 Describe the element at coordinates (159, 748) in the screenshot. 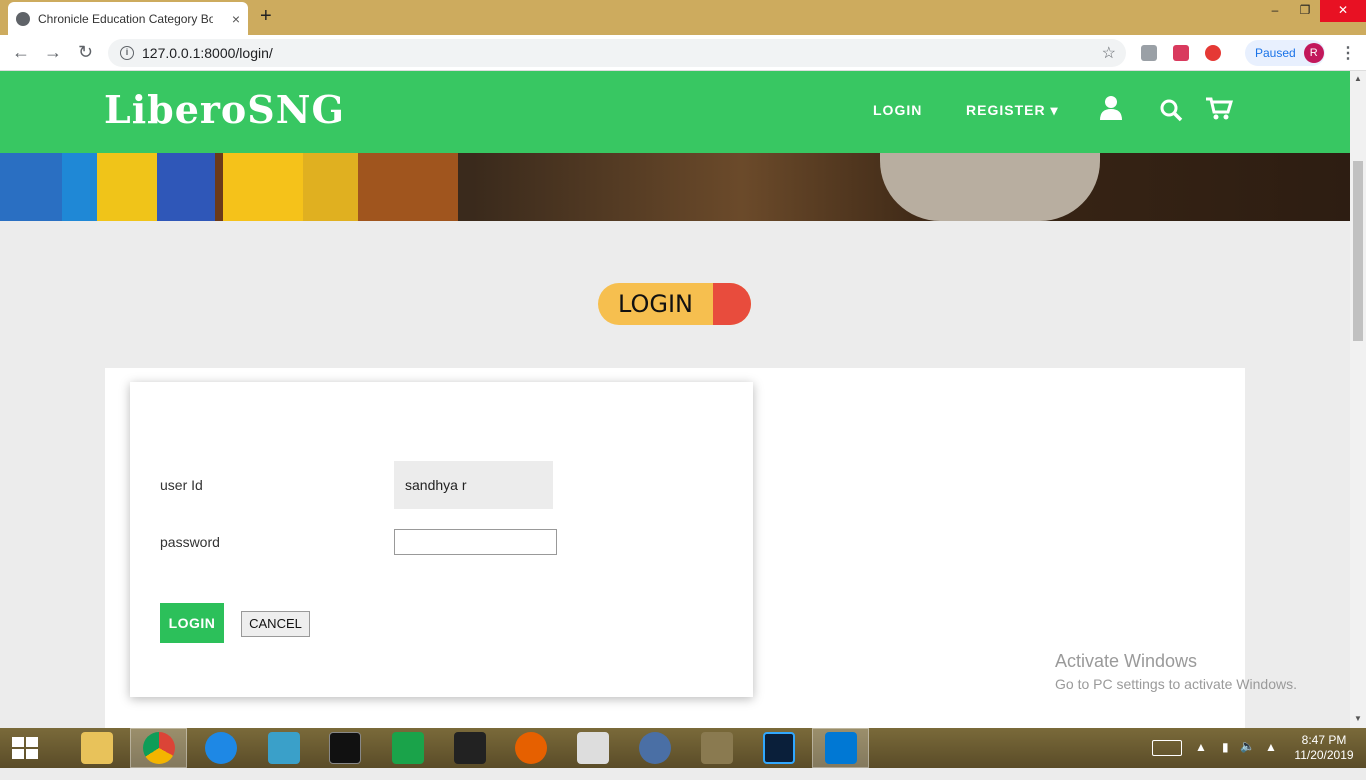

I see `chrome-icon` at that location.